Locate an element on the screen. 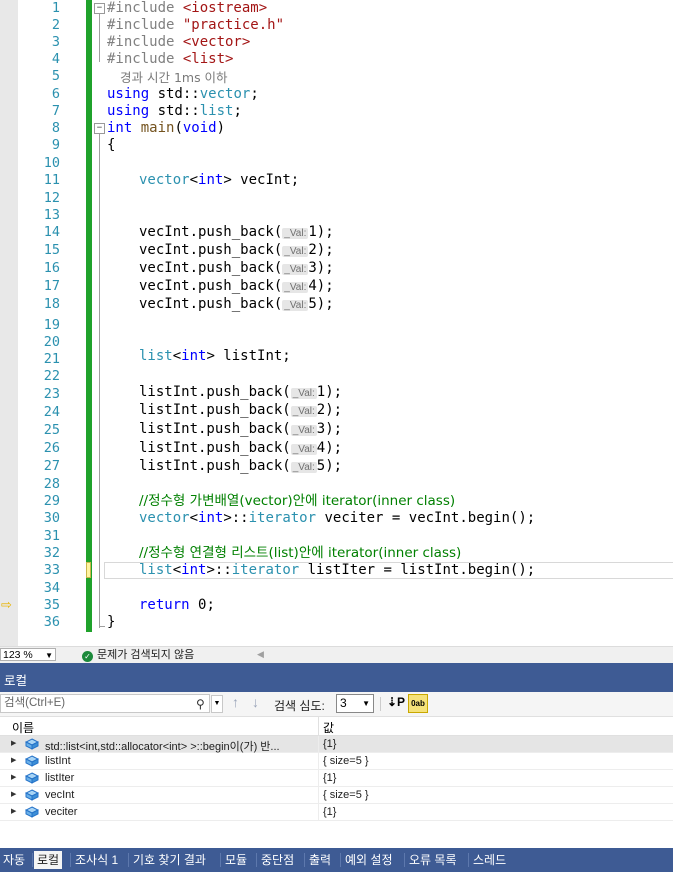 Image resolution: width=673 pixels, height=872 pixels. code-line-18: vecInt.push_back(_Val: 5); is located at coordinates (236, 305).